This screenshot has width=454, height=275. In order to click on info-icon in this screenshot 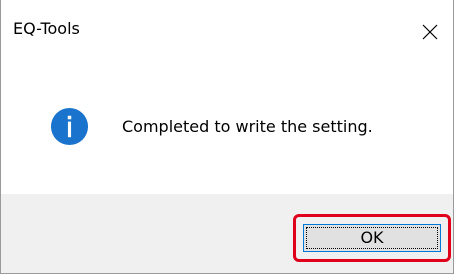, I will do `click(69, 126)`.